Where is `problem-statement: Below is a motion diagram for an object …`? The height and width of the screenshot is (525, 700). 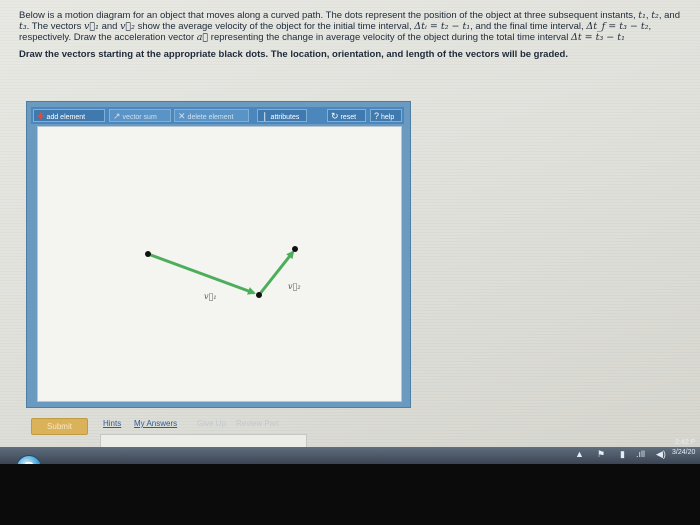 problem-statement: Below is a motion diagram for an object … is located at coordinates (355, 35).